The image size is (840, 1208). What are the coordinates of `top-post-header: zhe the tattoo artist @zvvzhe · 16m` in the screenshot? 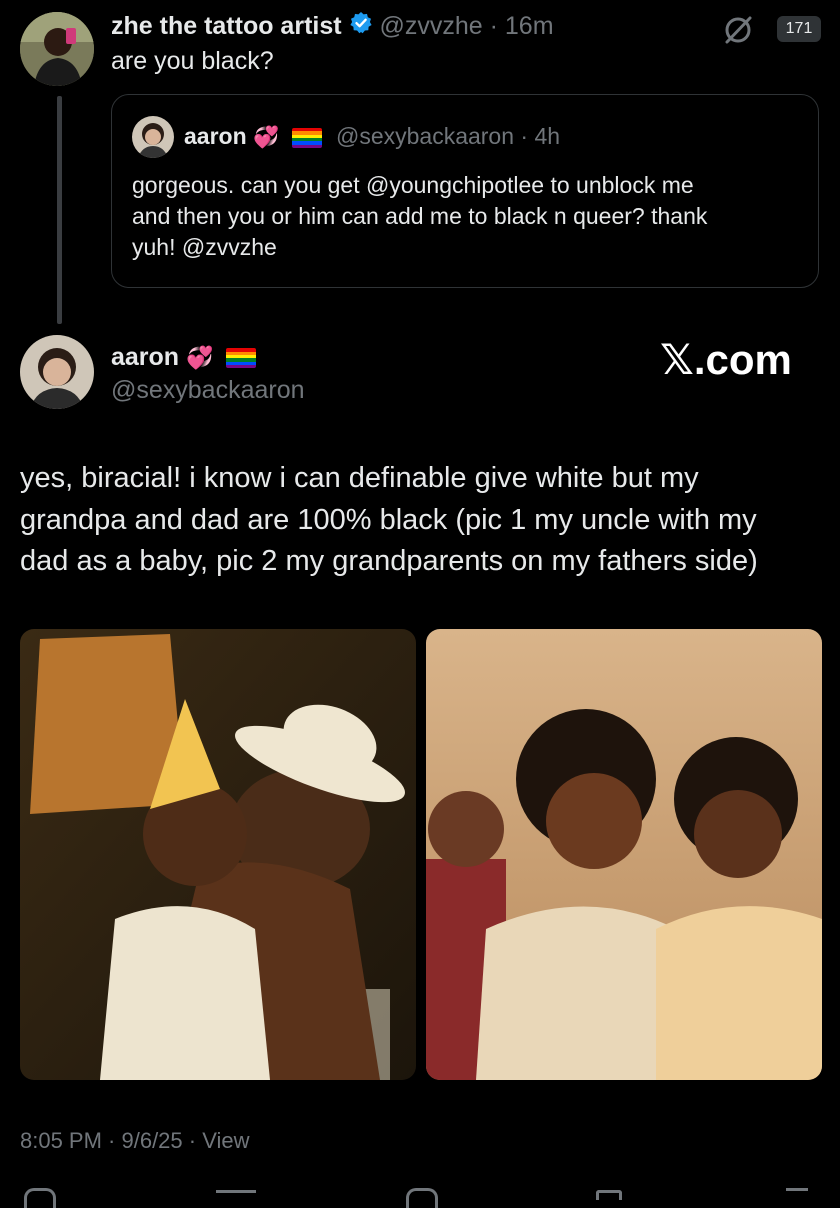 It's located at (332, 26).